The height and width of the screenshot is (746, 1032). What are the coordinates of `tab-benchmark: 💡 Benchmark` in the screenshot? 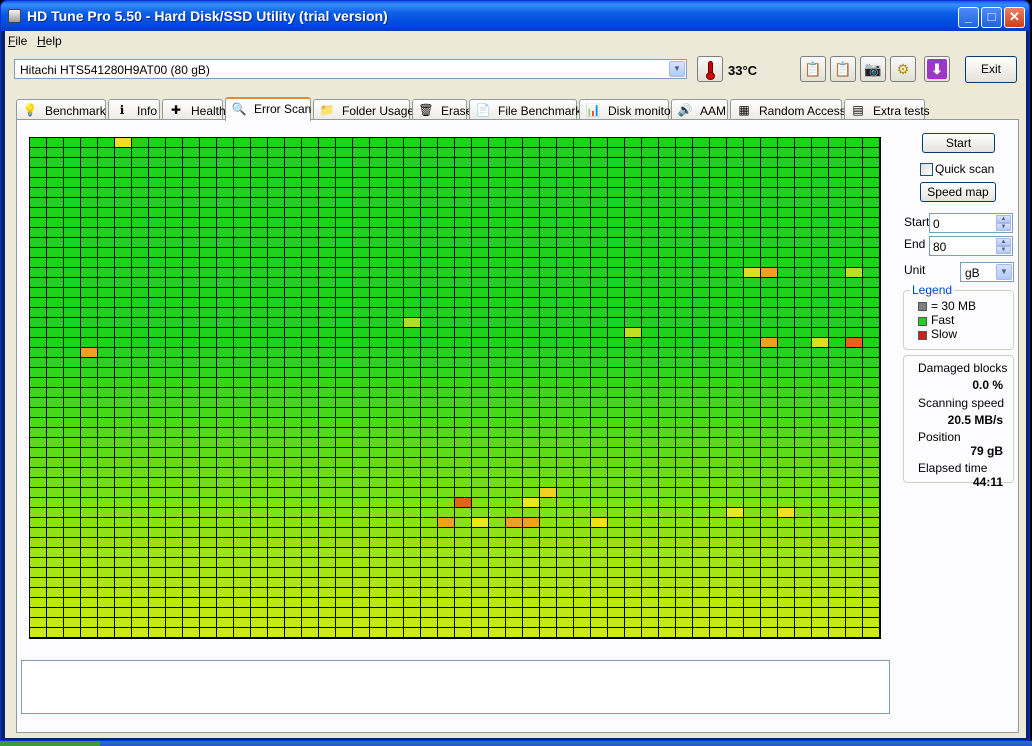 It's located at (61, 109).